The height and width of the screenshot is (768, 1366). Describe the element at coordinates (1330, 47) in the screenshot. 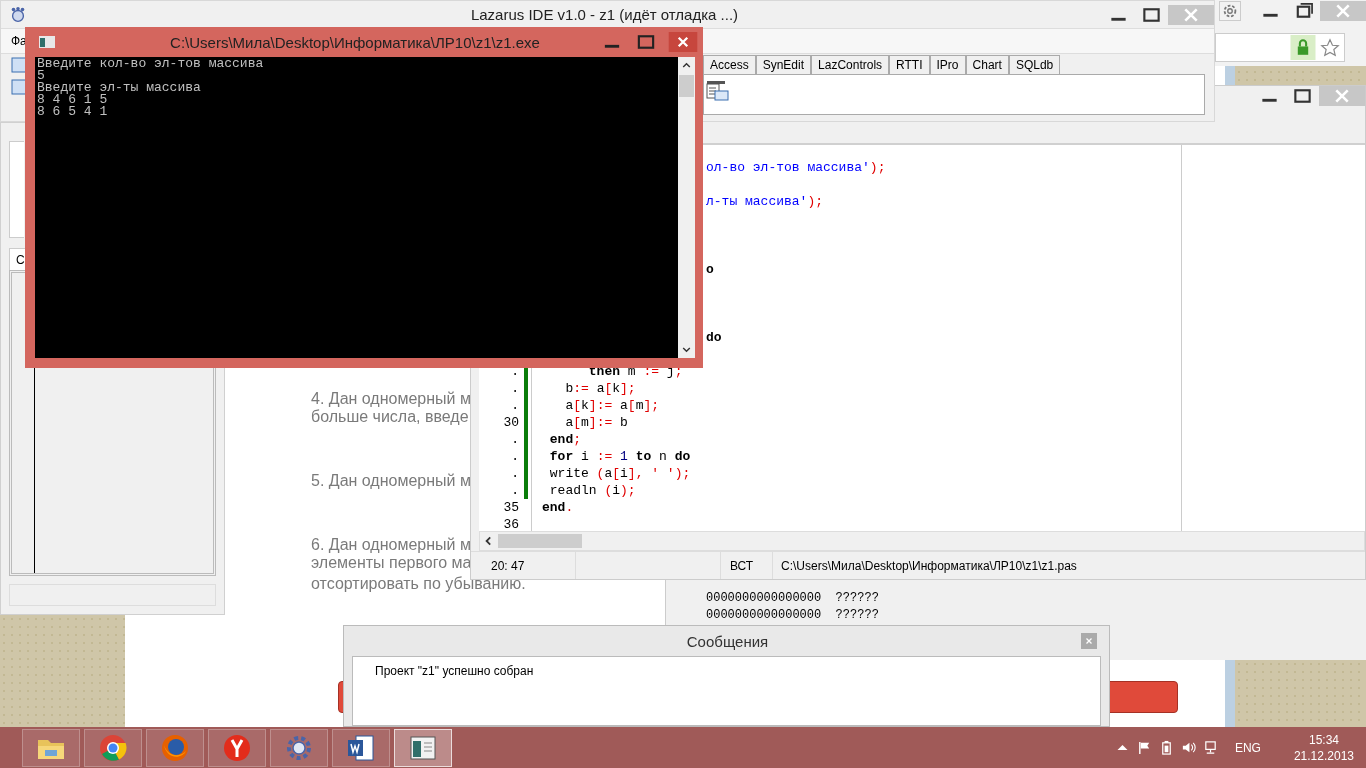

I see `star-icon` at that location.